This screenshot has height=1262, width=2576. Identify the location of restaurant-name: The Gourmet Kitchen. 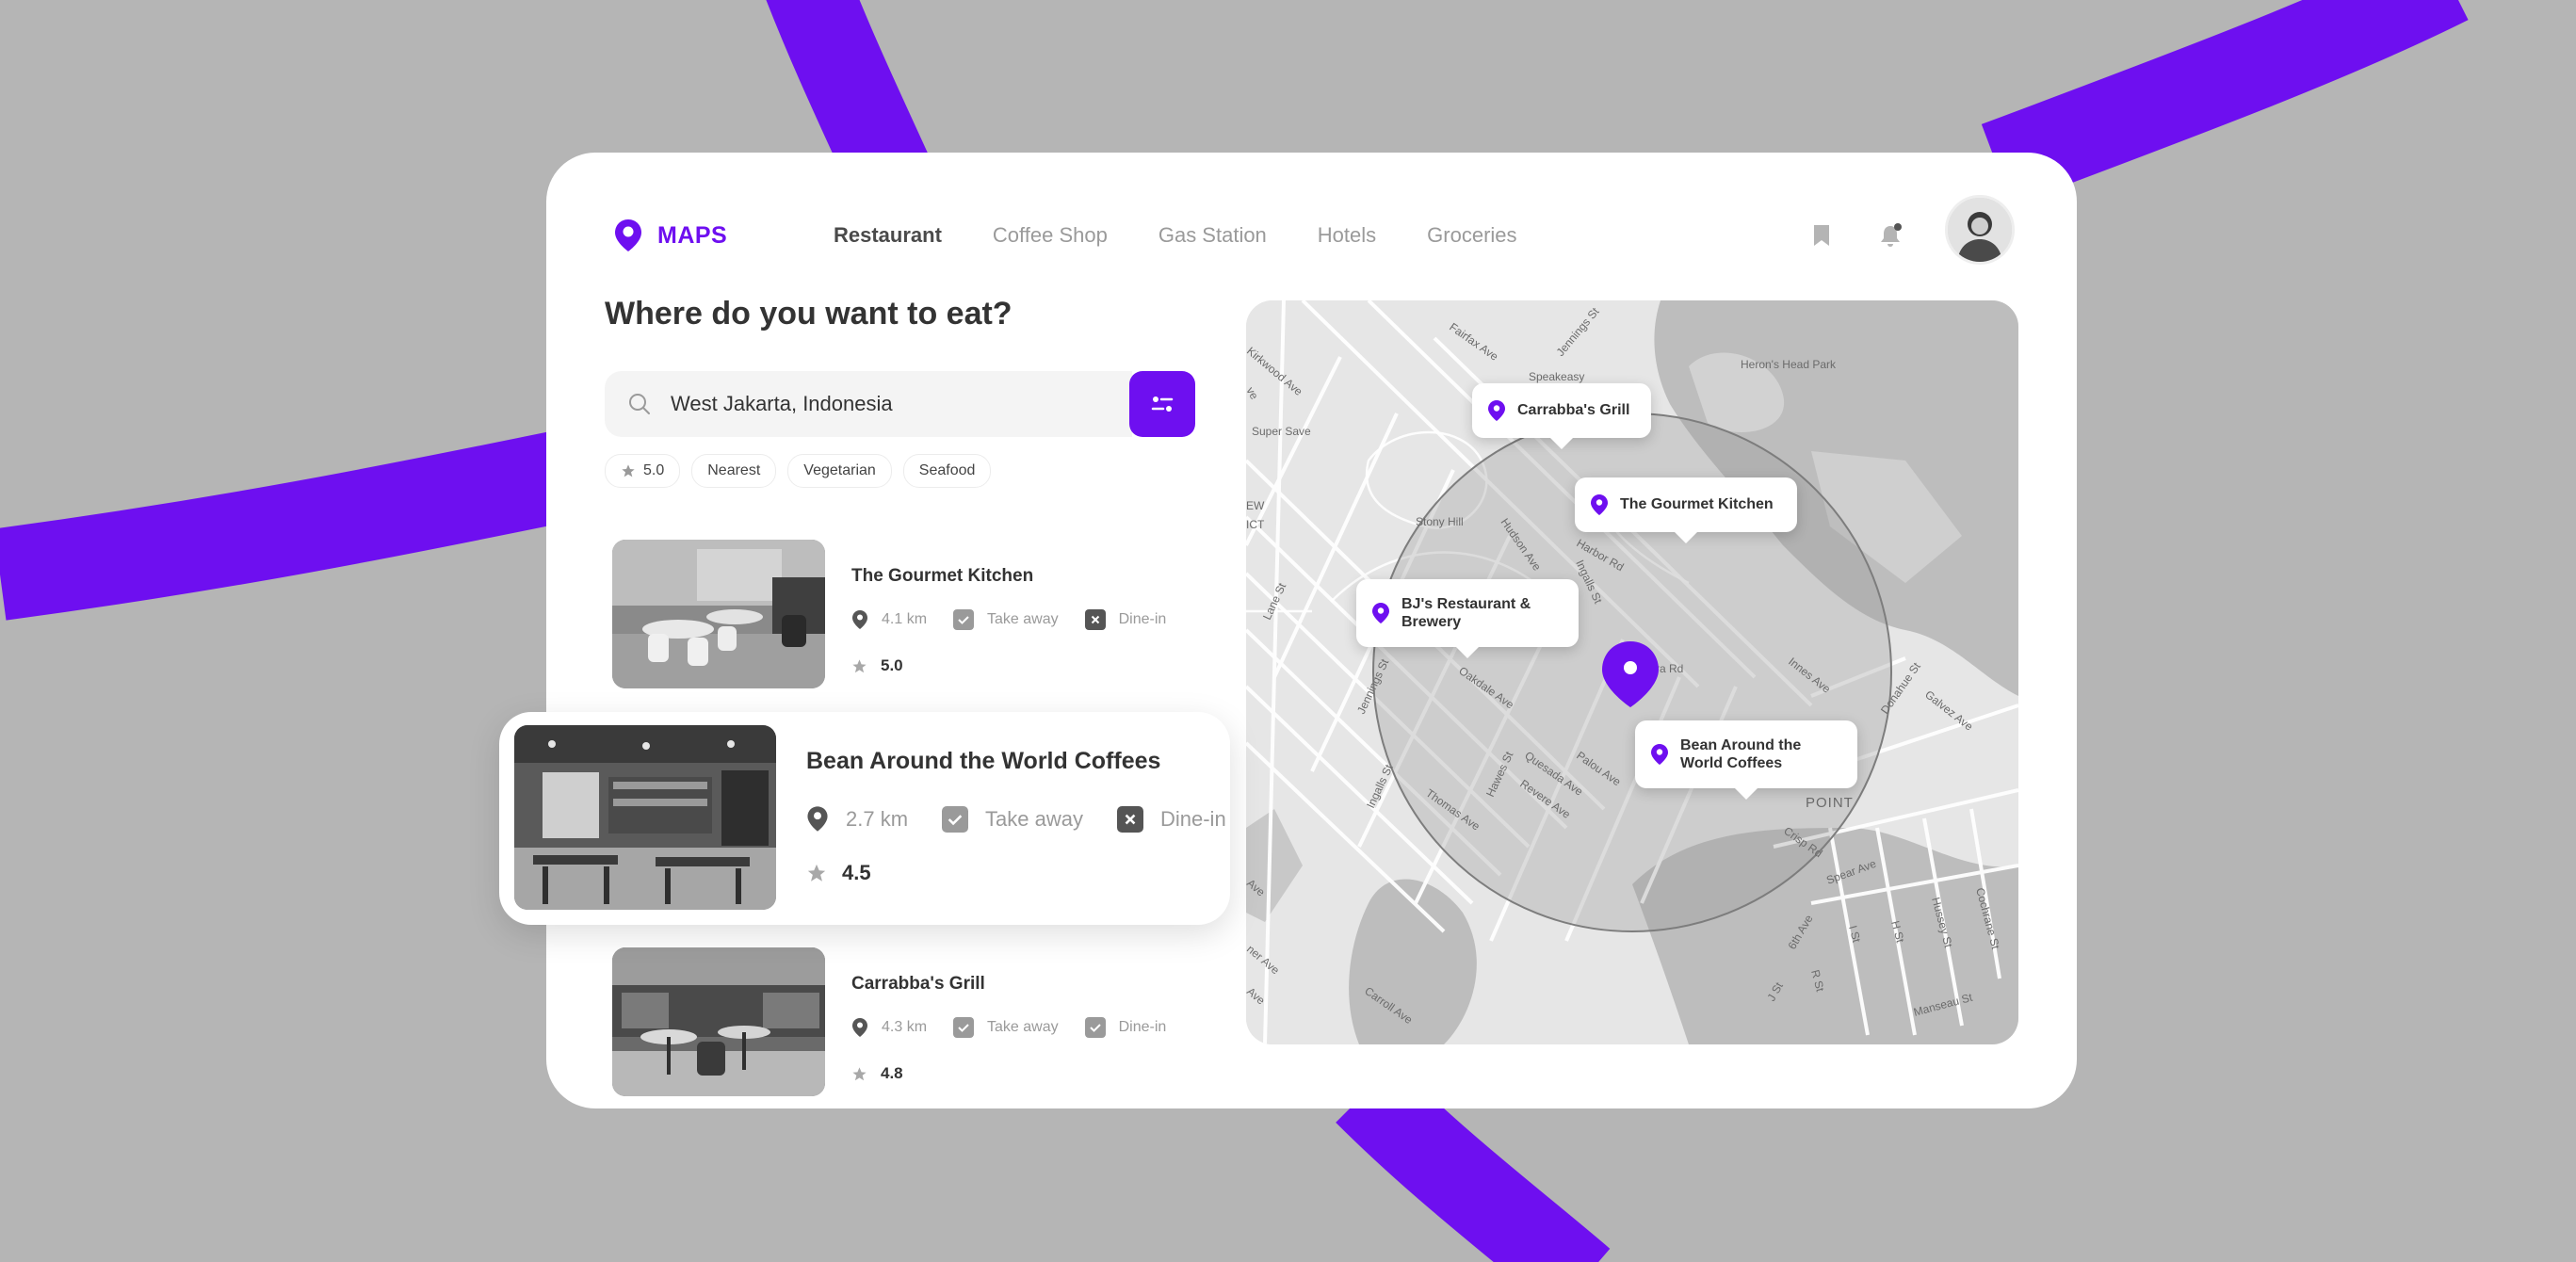
(942, 576).